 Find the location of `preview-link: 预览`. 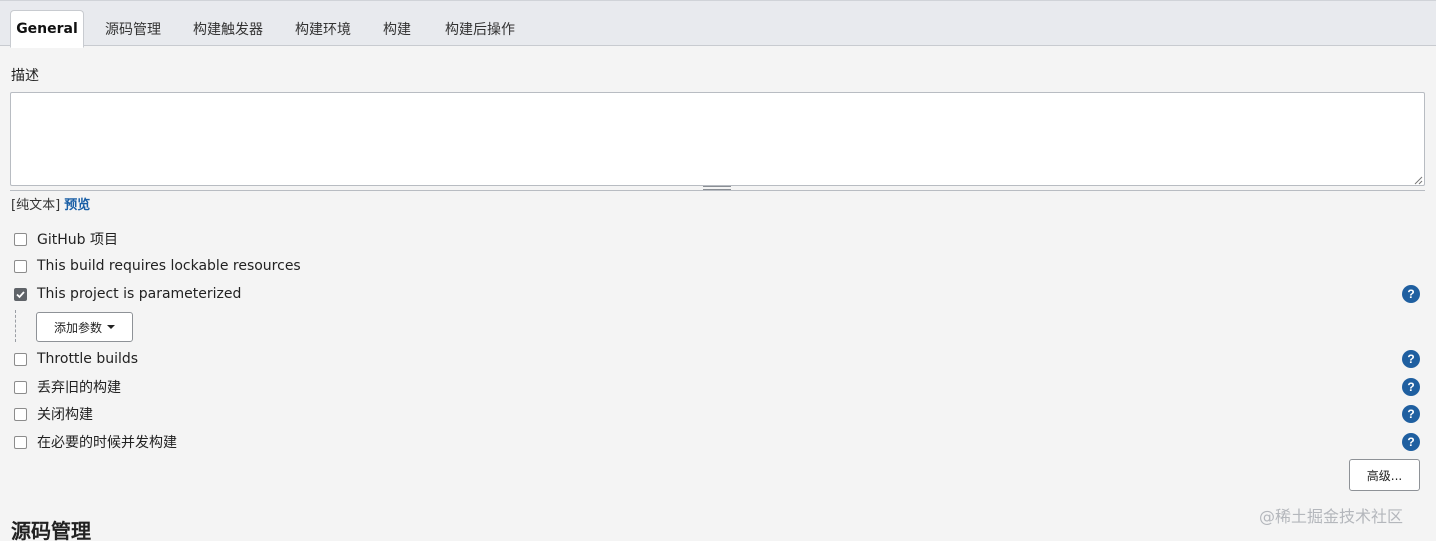

preview-link: 预览 is located at coordinates (77, 205).